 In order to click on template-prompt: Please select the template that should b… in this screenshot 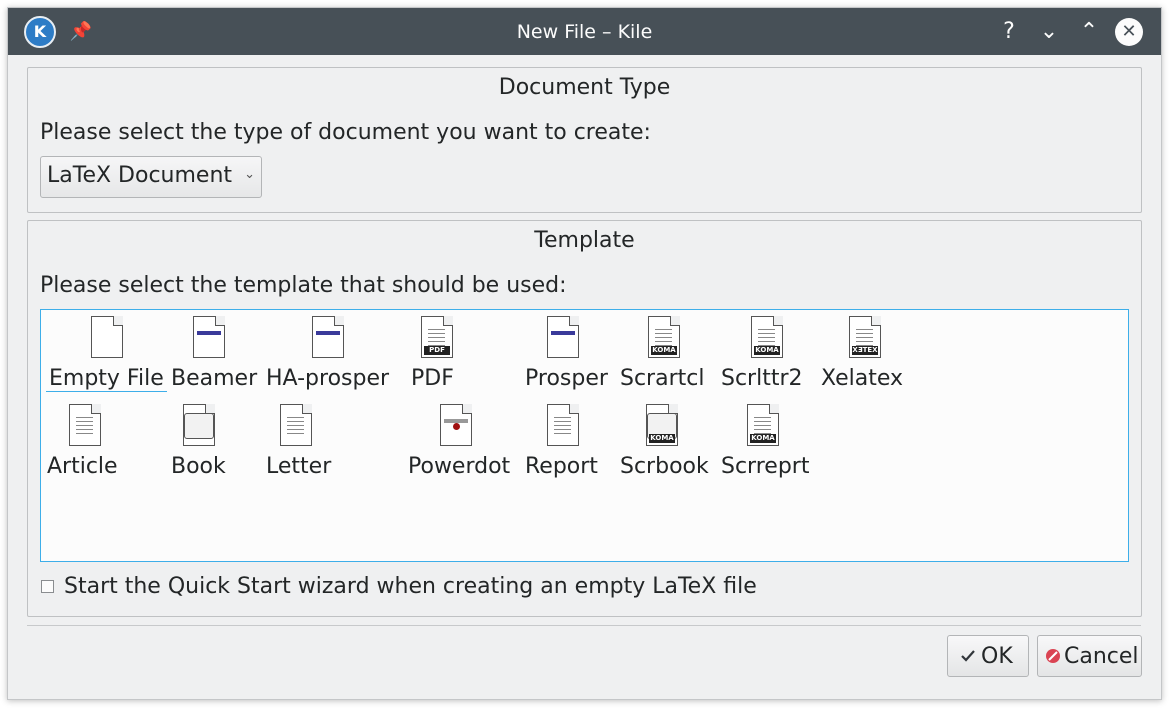, I will do `click(303, 285)`.